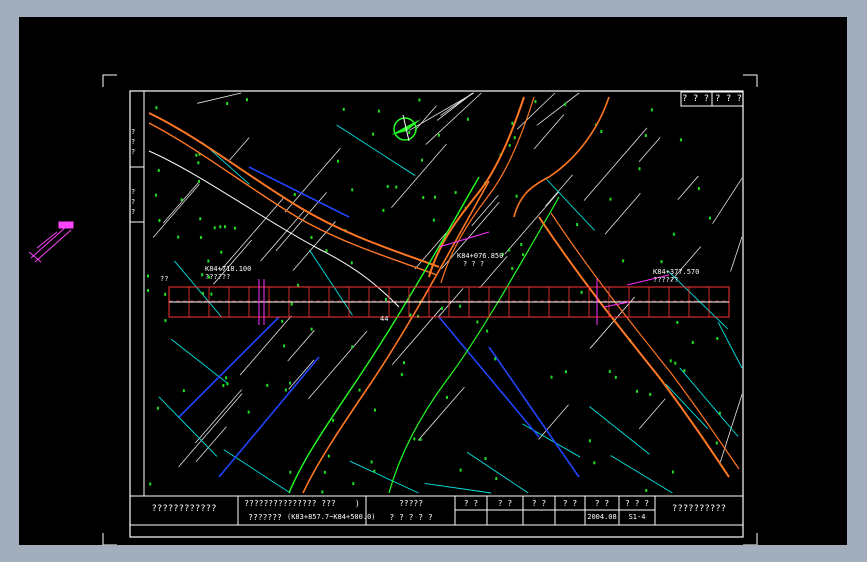  What do you see at coordinates (51, 242) in the screenshot?
I see `stray-block-icon` at bounding box center [51, 242].